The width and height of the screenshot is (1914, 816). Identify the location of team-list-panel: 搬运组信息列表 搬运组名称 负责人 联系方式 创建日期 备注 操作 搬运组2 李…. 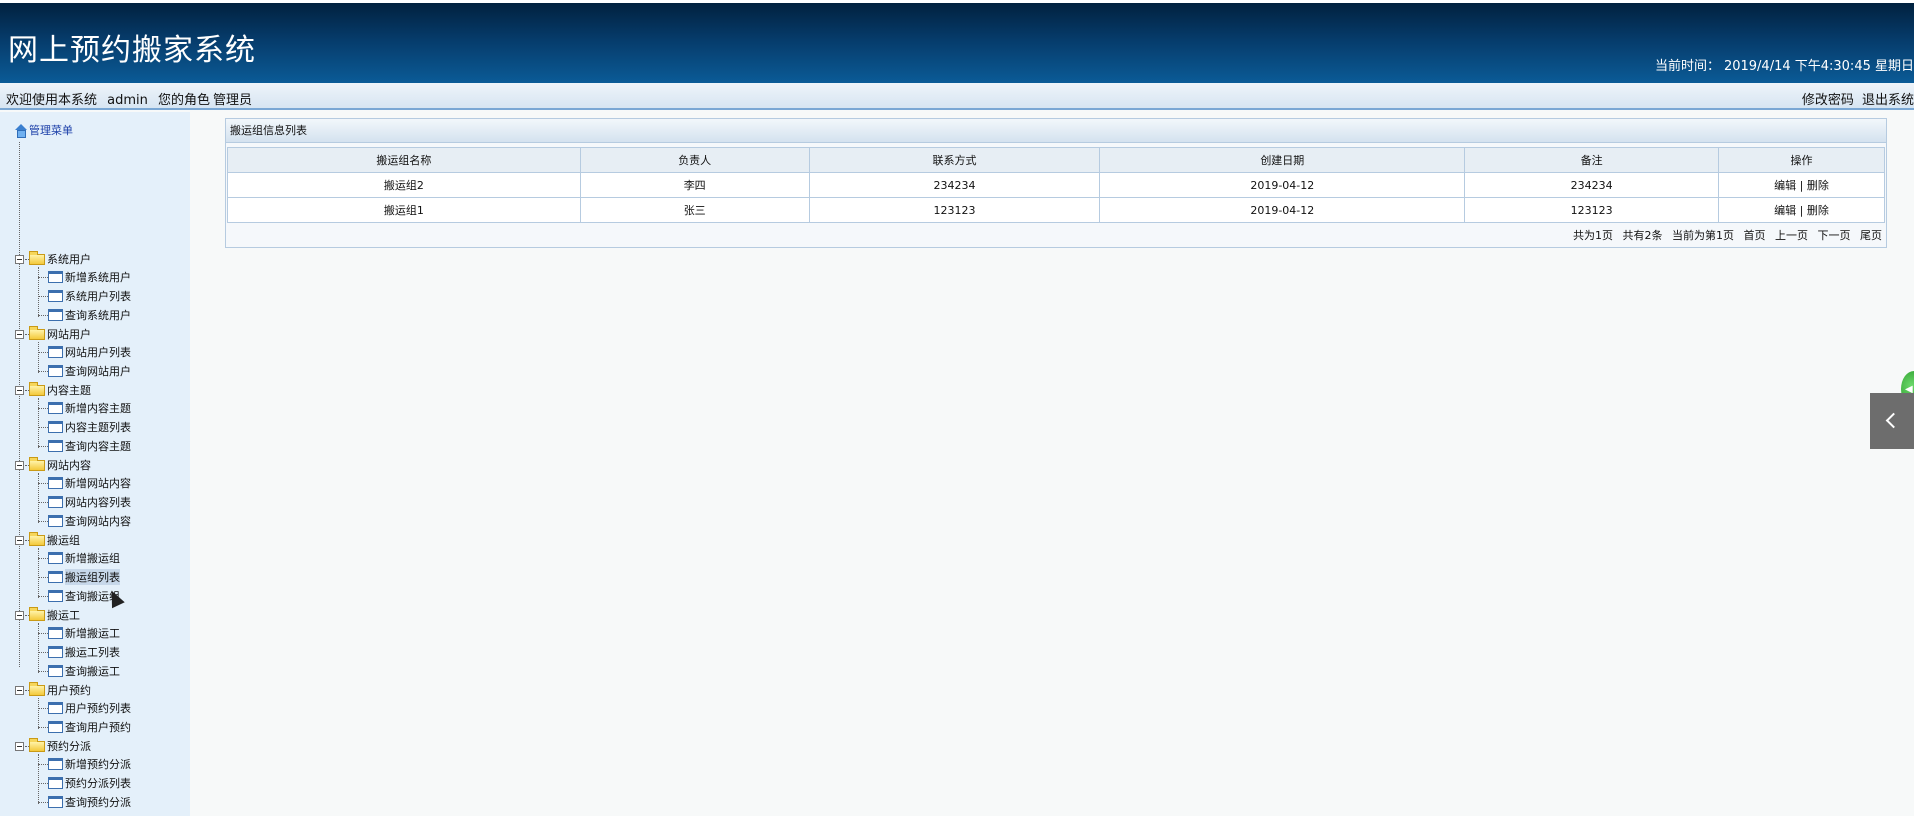
(1056, 183).